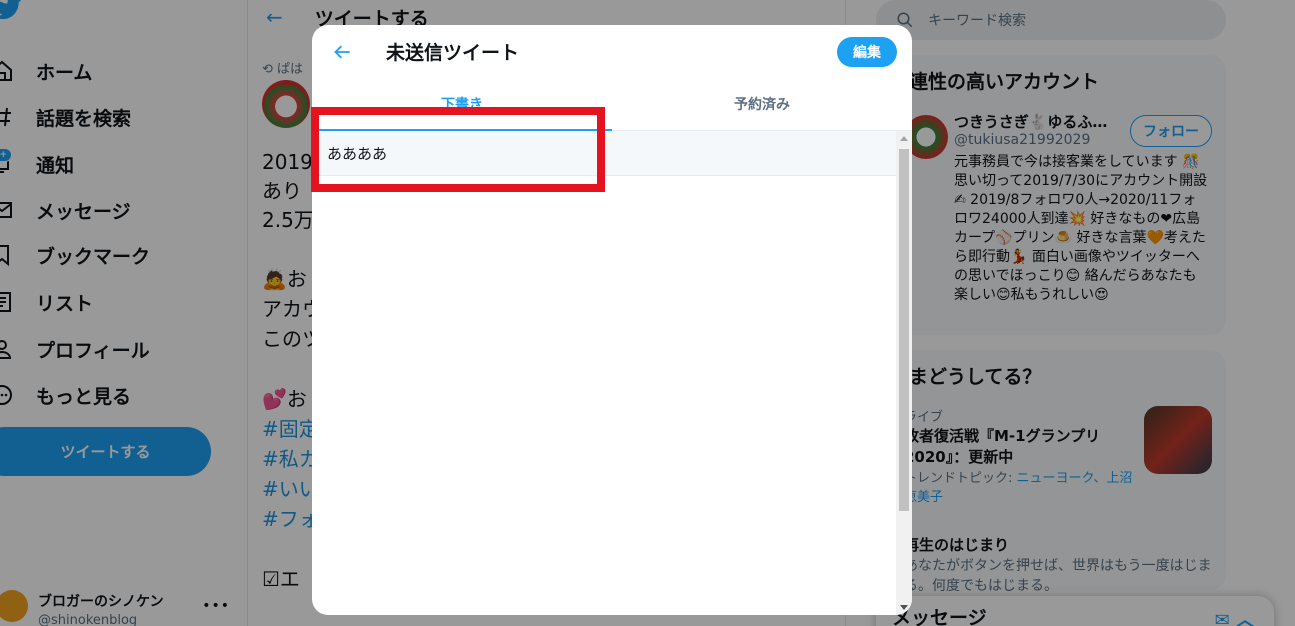 The height and width of the screenshot is (626, 1295). I want to click on scroll-down-arrow-icon, so click(904, 607).